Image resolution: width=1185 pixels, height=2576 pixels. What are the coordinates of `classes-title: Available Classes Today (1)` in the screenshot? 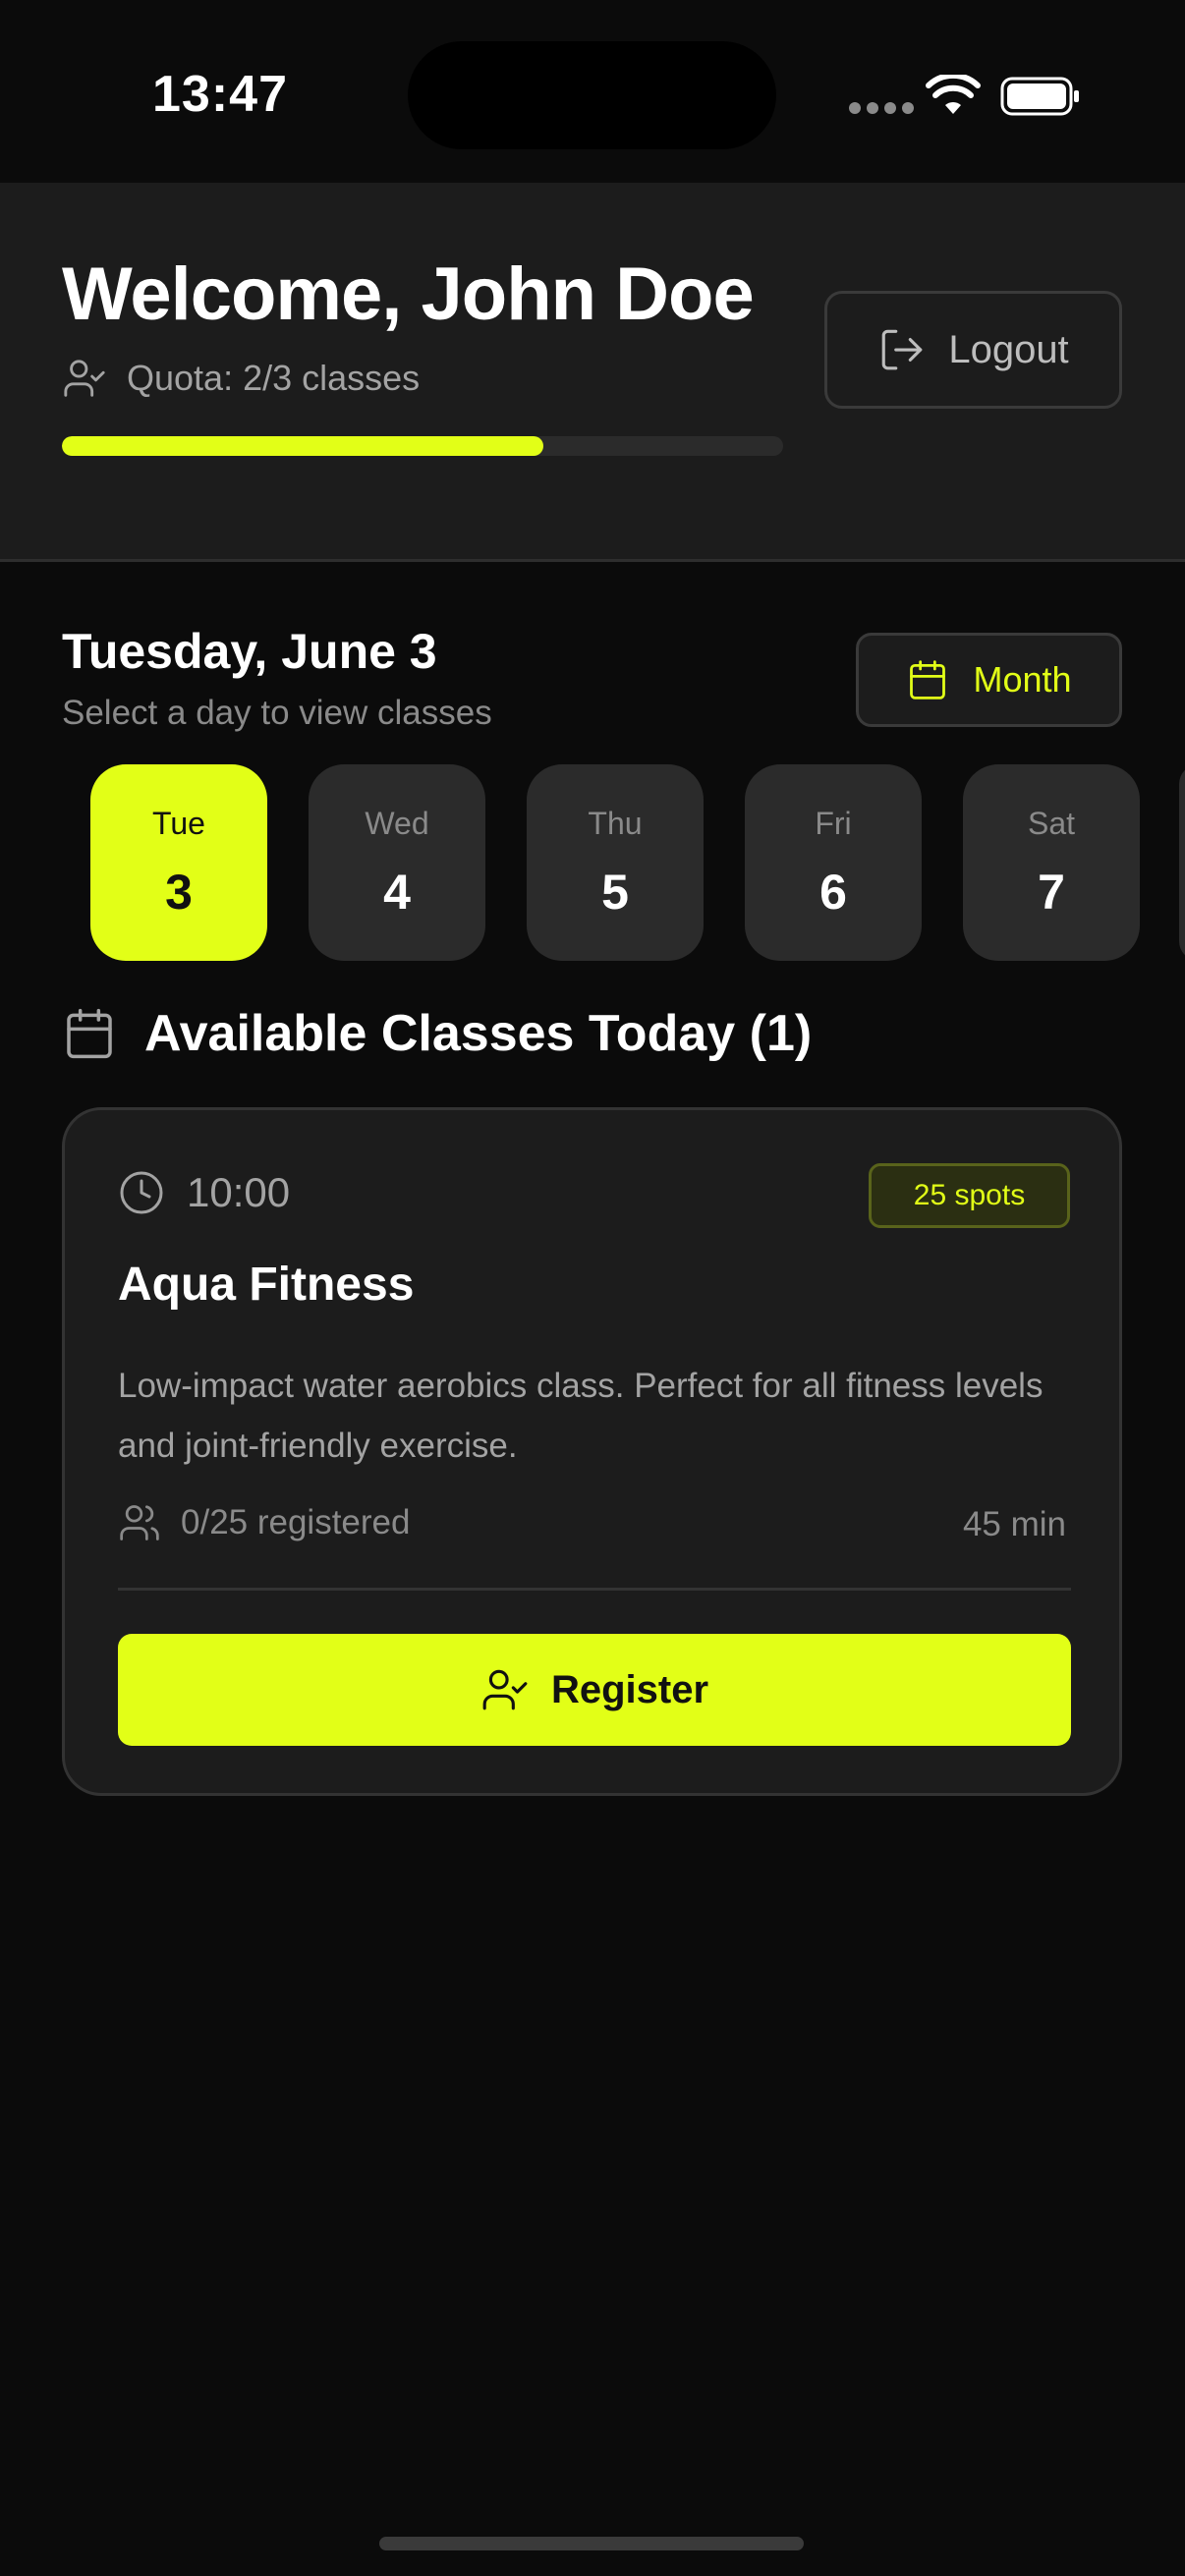 It's located at (479, 1033).